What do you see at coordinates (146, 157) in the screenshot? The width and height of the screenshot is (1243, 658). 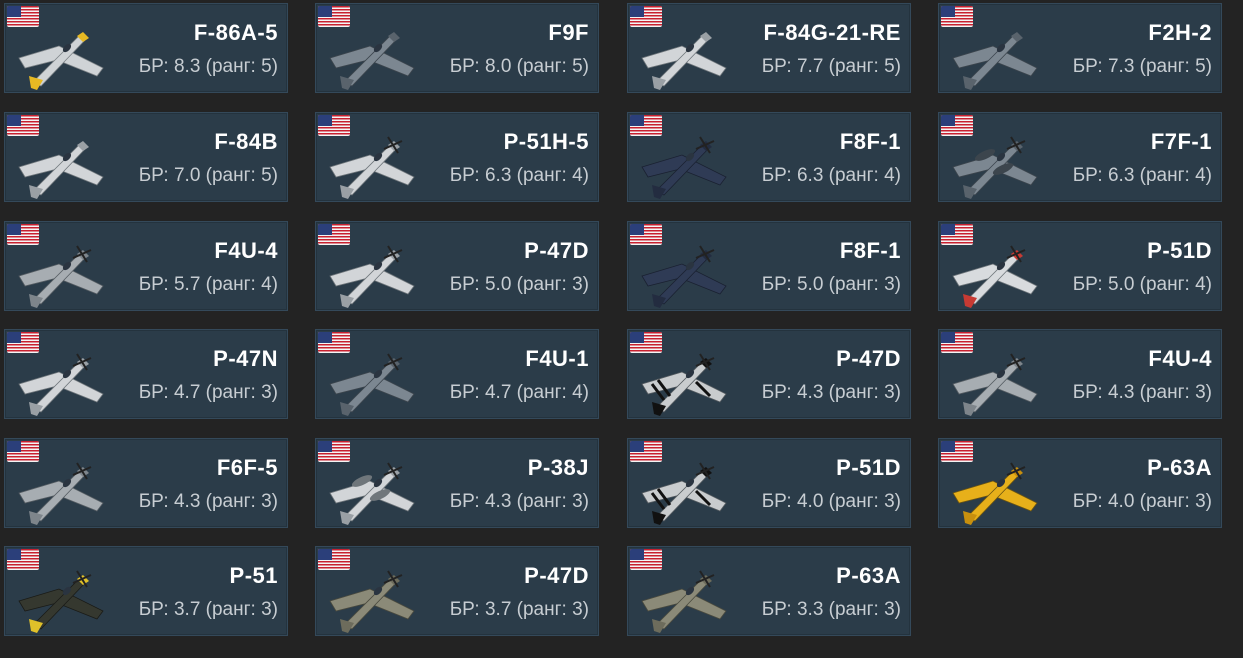 I see `vehicle-card: F-84B БР: 7.0 (ранг: 5)` at bounding box center [146, 157].